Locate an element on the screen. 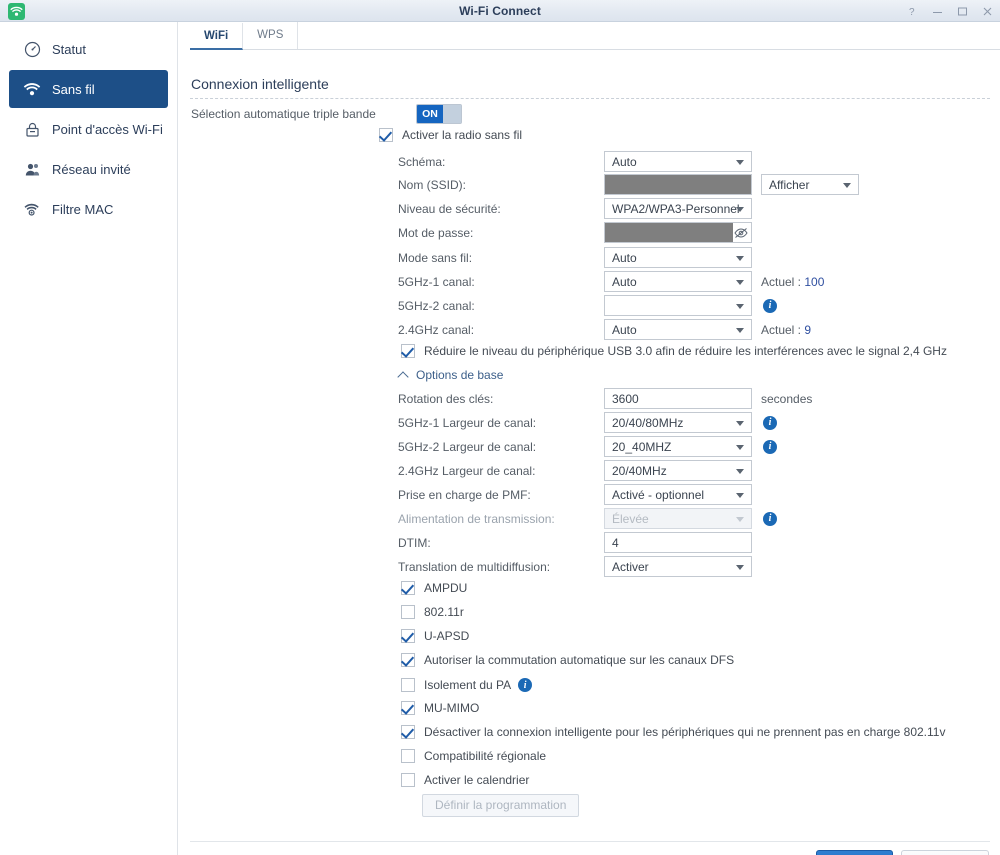 The image size is (1000, 855). channel-24-select: Auto is located at coordinates (678, 329).